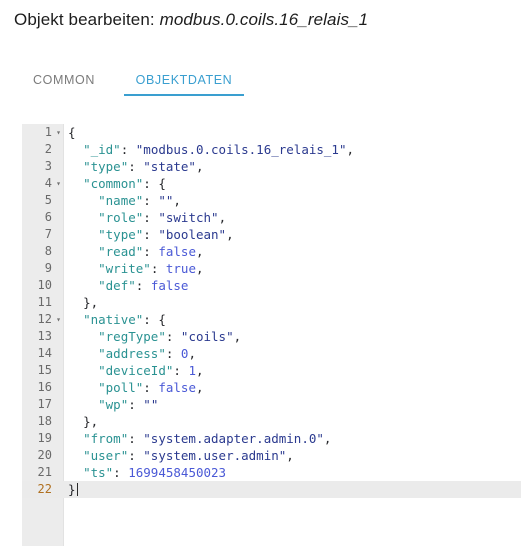 This screenshot has height=551, width=521. I want to click on code-text: "ts": 1699458450023, so click(155, 472).